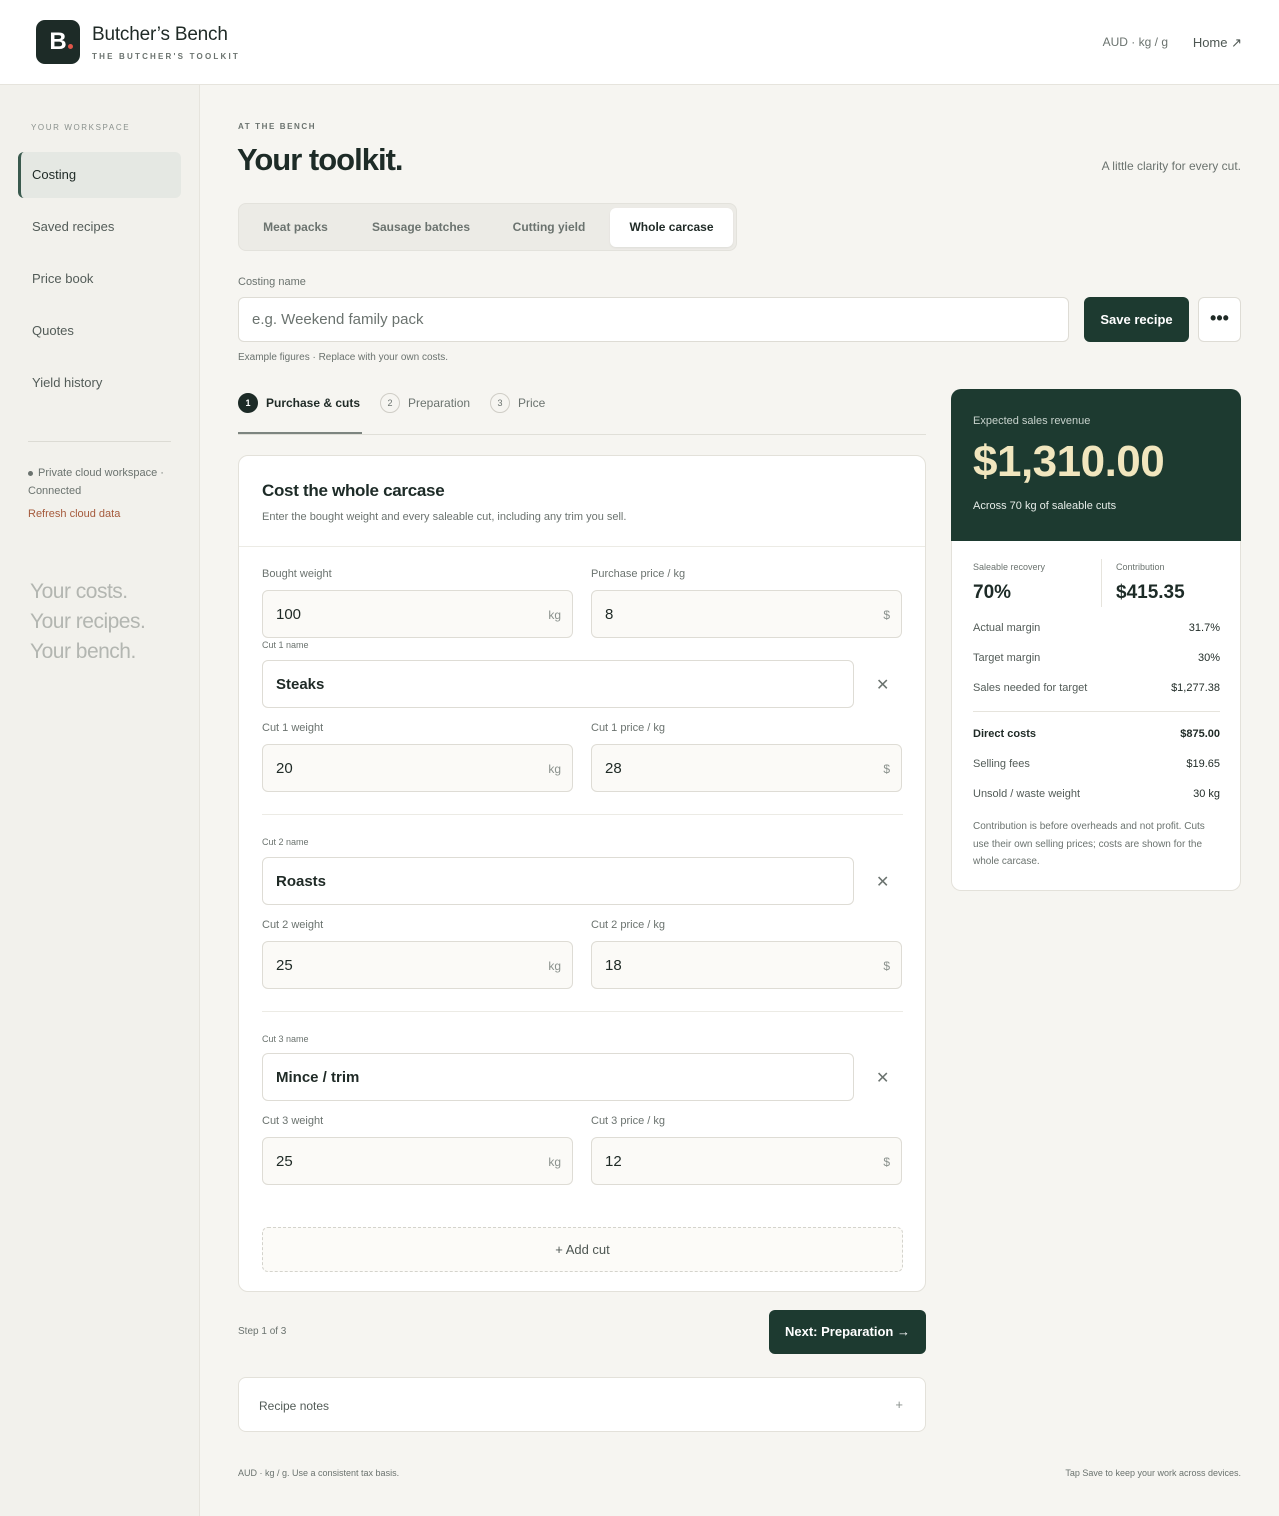  Describe the element at coordinates (160, 34) in the screenshot. I see `brand-name: Butcher’s Bench` at that location.